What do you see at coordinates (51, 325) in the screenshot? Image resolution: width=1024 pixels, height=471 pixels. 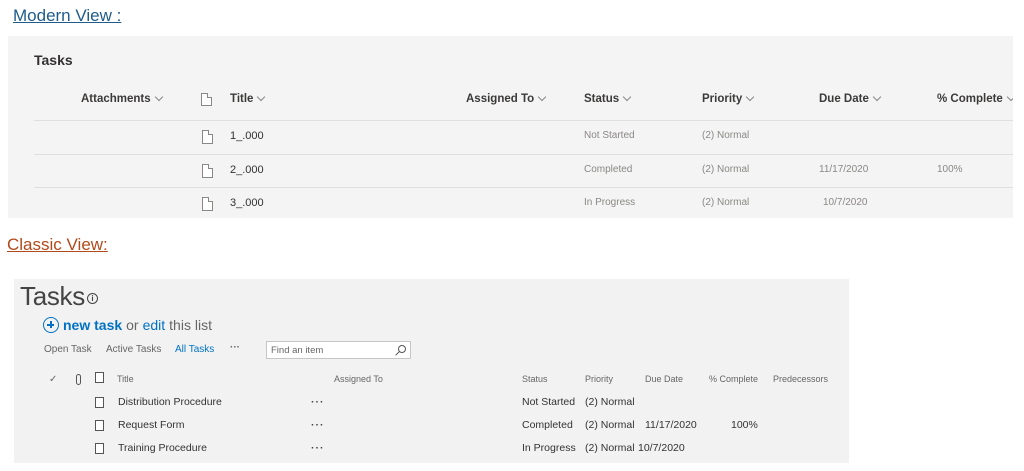 I see `plus-circle-icon` at bounding box center [51, 325].